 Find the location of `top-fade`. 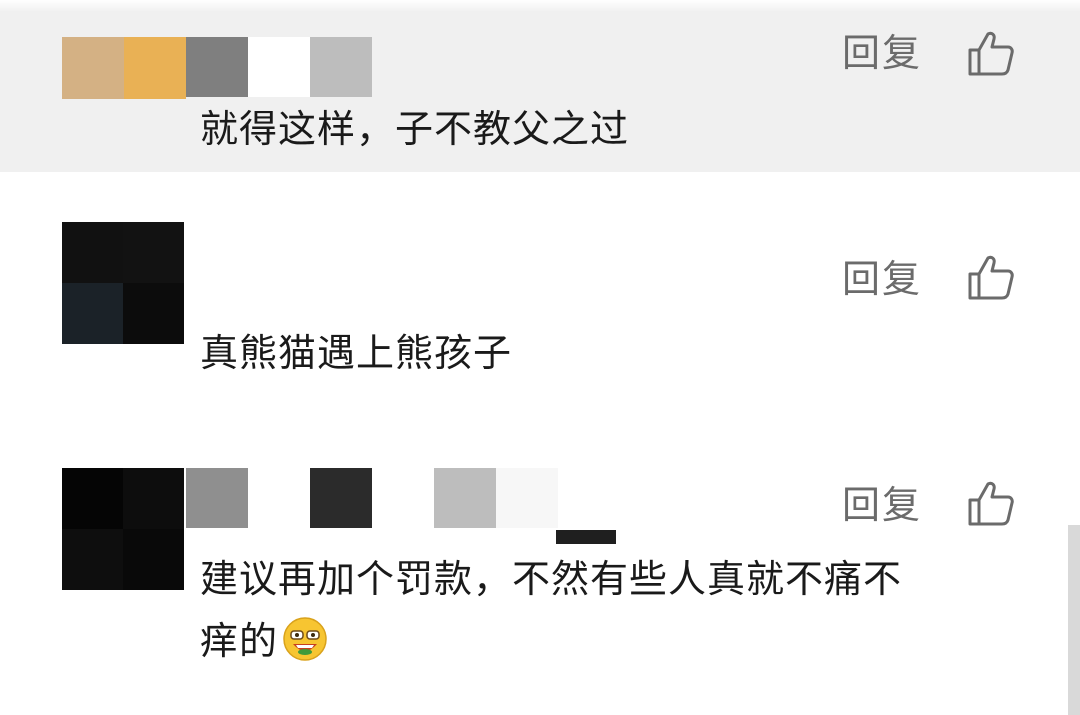

top-fade is located at coordinates (540, 6).